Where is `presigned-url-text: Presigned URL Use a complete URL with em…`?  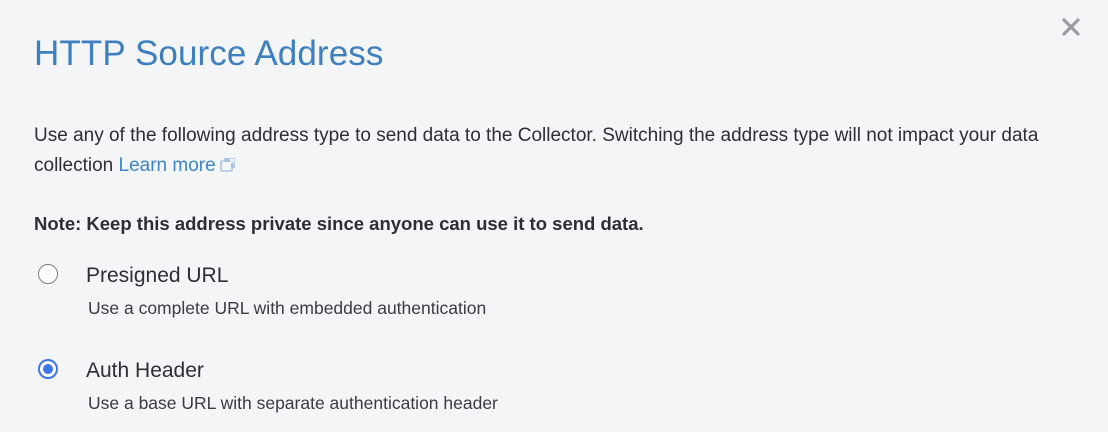 presigned-url-text: Presigned URL Use a complete URL with em… is located at coordinates (286, 291).